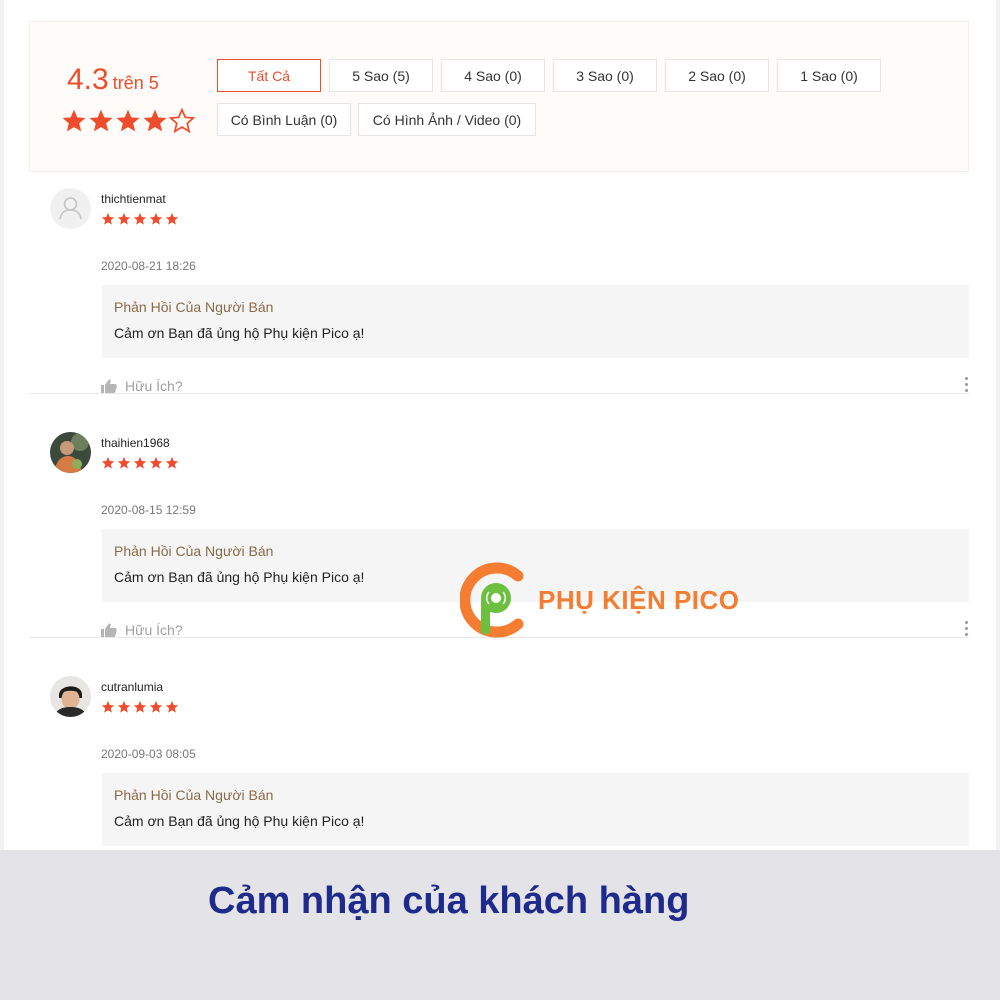 The image size is (1000, 1000). I want to click on default-user-icon, so click(70, 208).